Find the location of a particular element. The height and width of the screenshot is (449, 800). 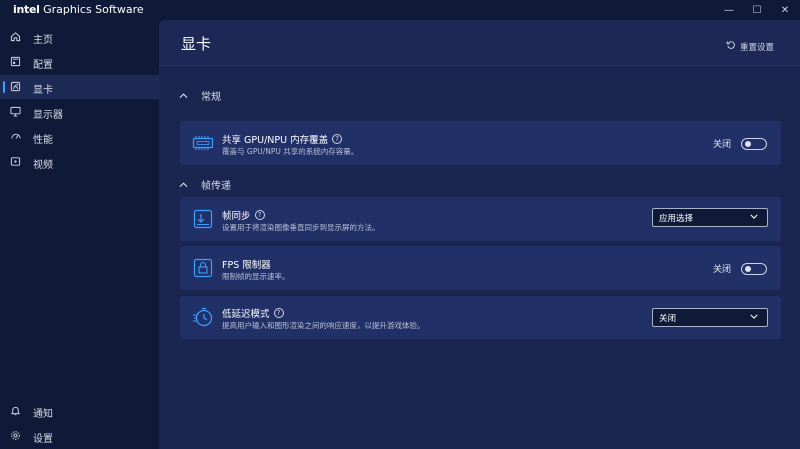

graphics-icon is located at coordinates (15, 86).